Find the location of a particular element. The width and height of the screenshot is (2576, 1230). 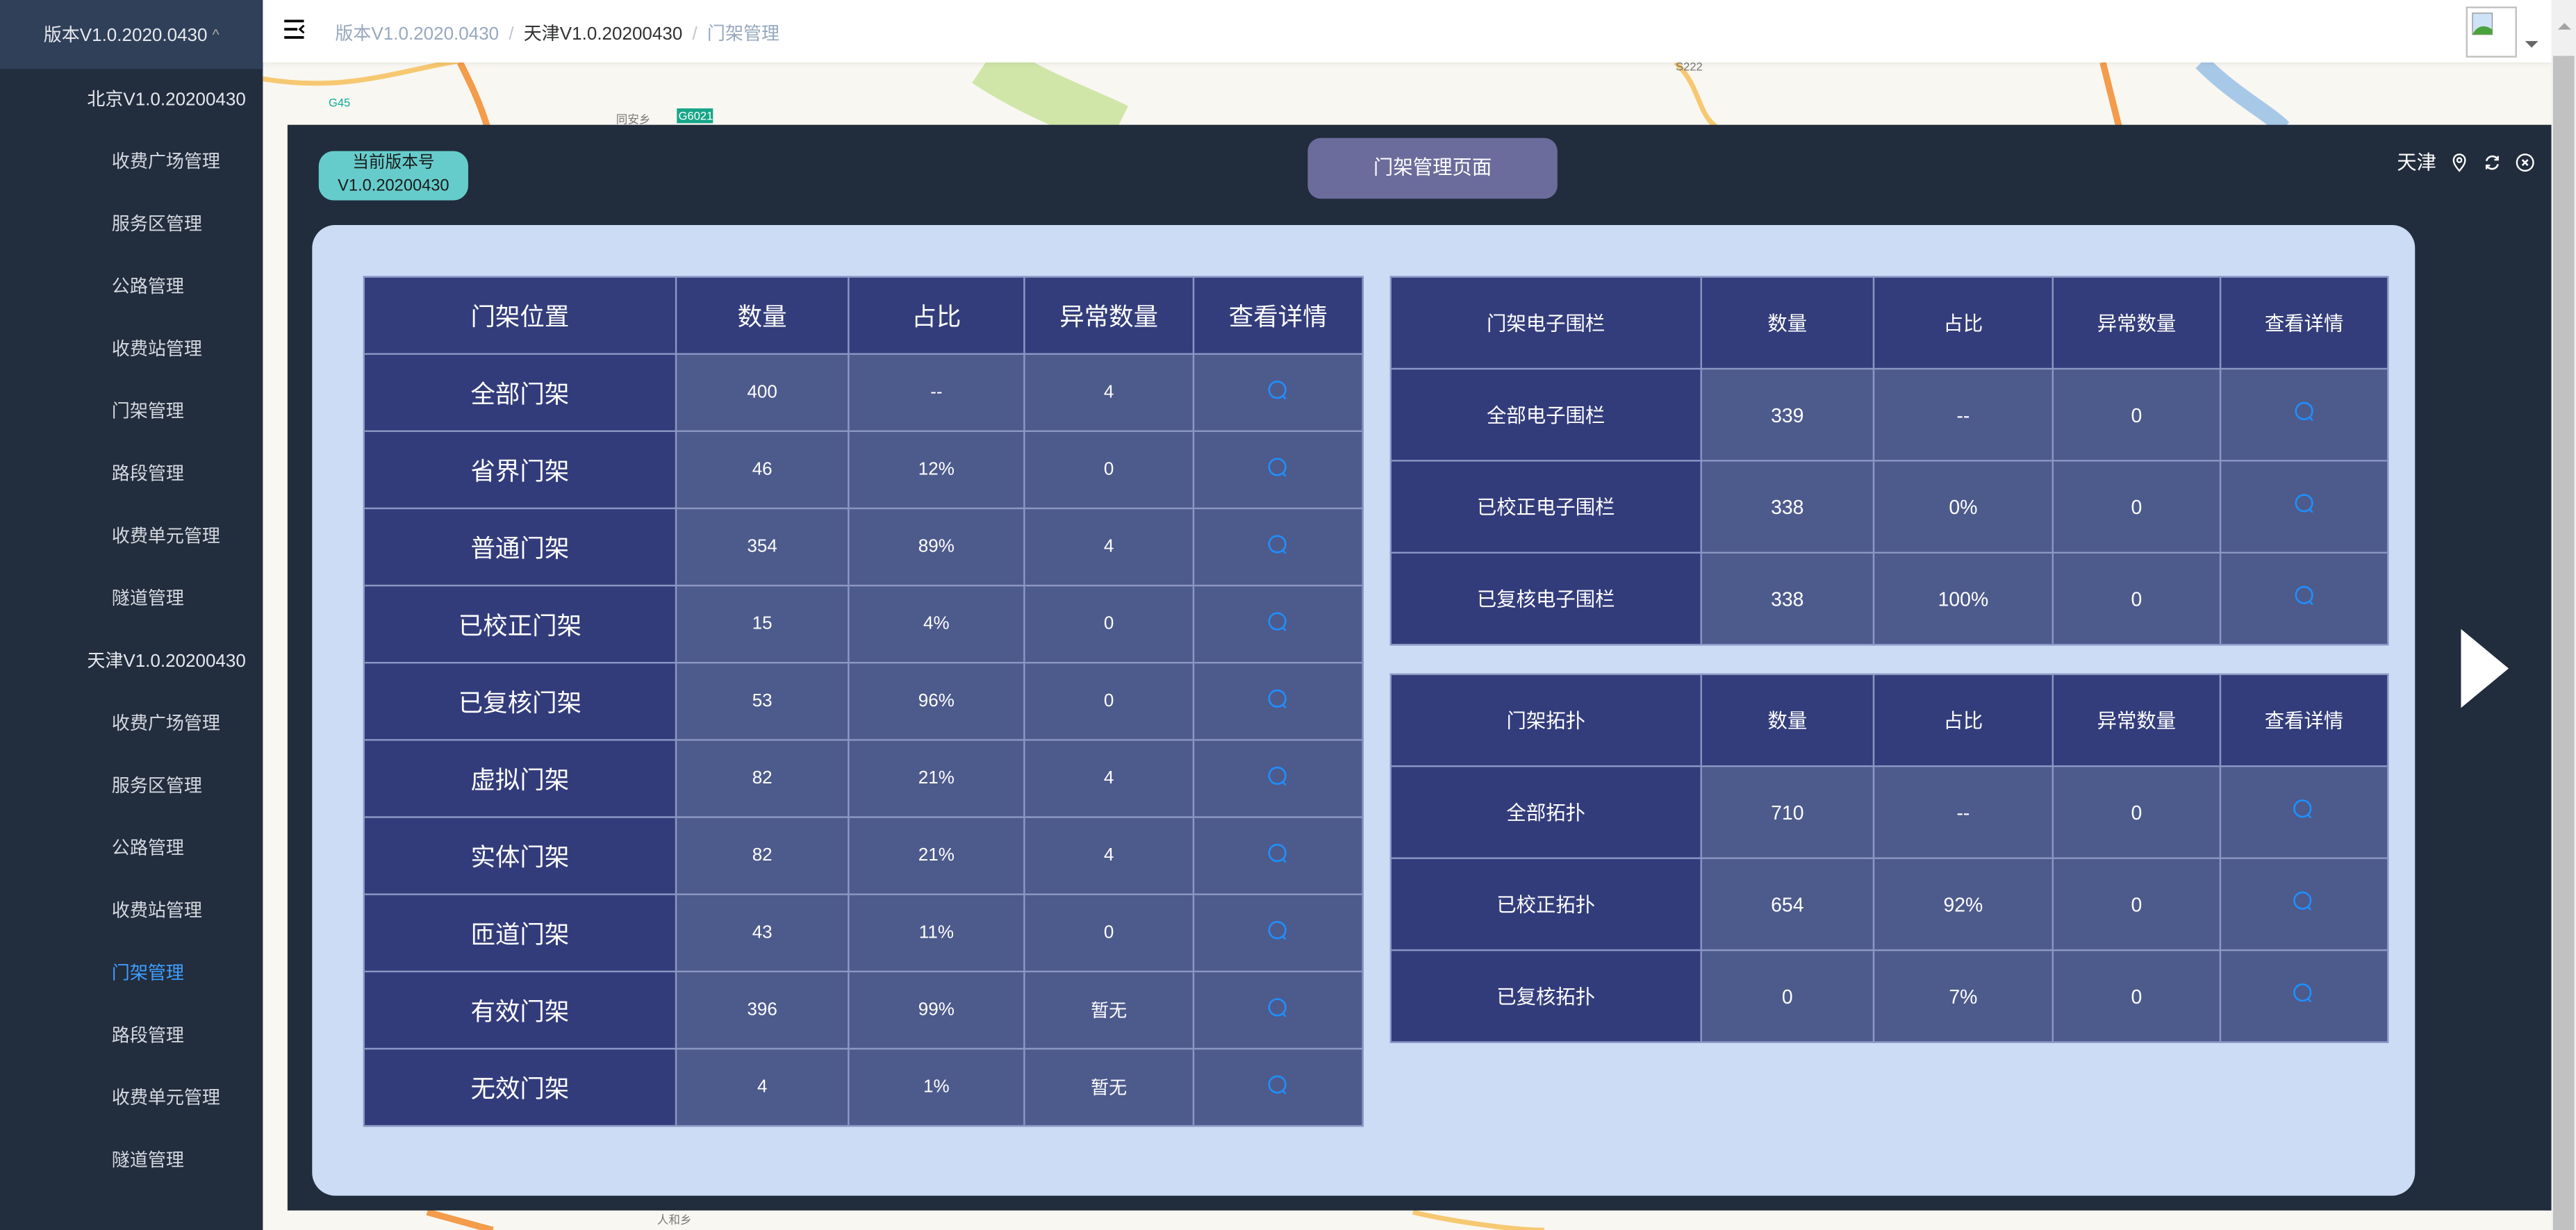

sidebar-version-menu: 版本V1.0.2020.0430 ^ is located at coordinates (132, 35).